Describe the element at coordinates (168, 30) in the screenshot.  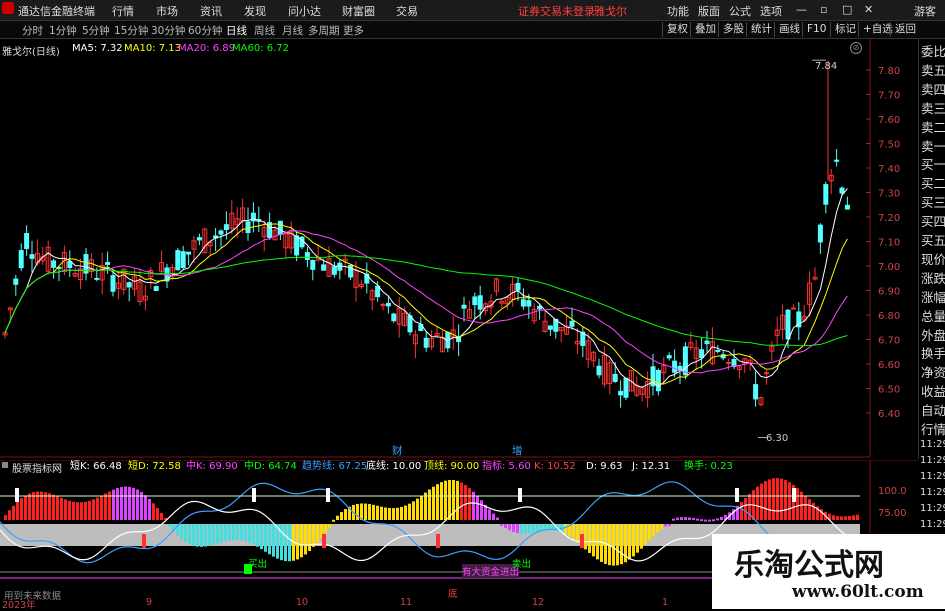
I see `period-tab: 30分钟` at that location.